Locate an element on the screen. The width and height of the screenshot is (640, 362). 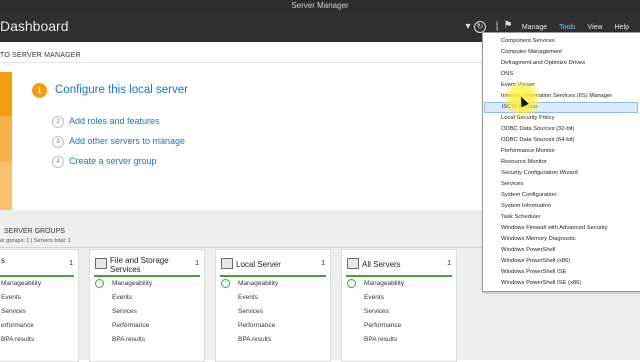
menu-item-windows-firewall: Windows Firewall with Advanced Security is located at coordinates (561, 228).